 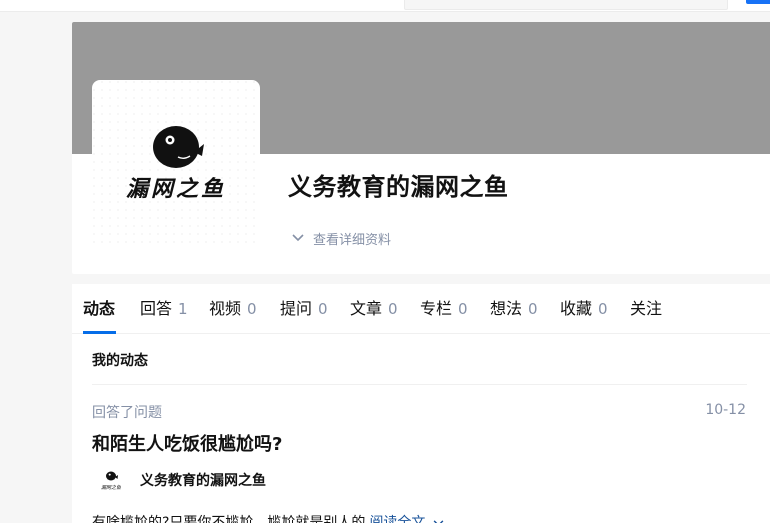 I want to click on read-more-label: 阅读全文, so click(x=397, y=519).